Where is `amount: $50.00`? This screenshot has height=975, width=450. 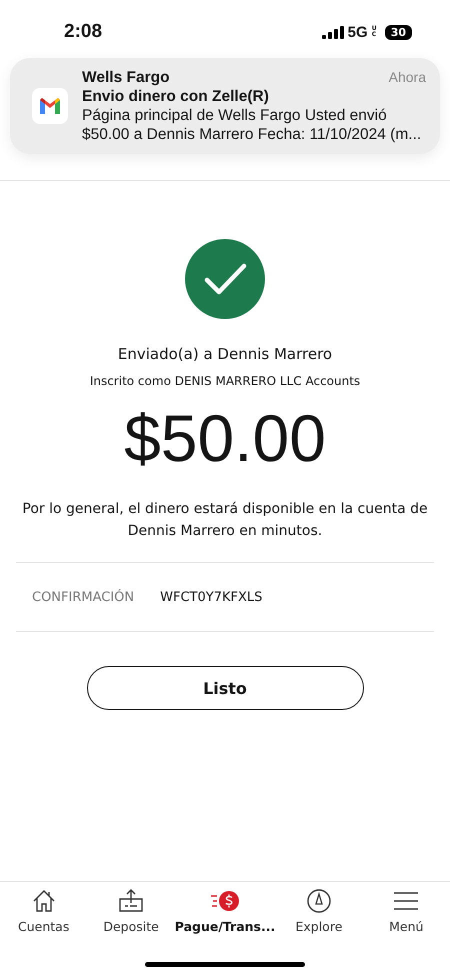 amount: $50.00 is located at coordinates (225, 438).